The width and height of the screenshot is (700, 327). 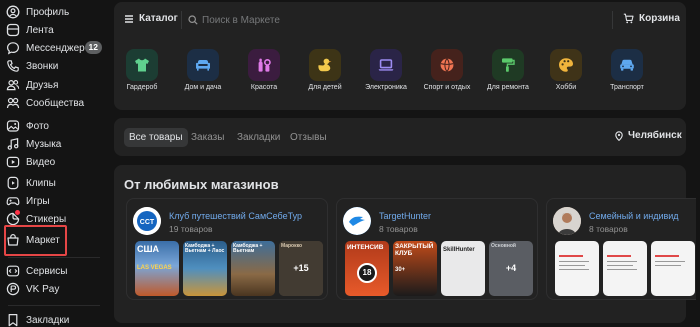 What do you see at coordinates (400, 270) in the screenshot?
I see `thumbnail-text: 30+` at bounding box center [400, 270].